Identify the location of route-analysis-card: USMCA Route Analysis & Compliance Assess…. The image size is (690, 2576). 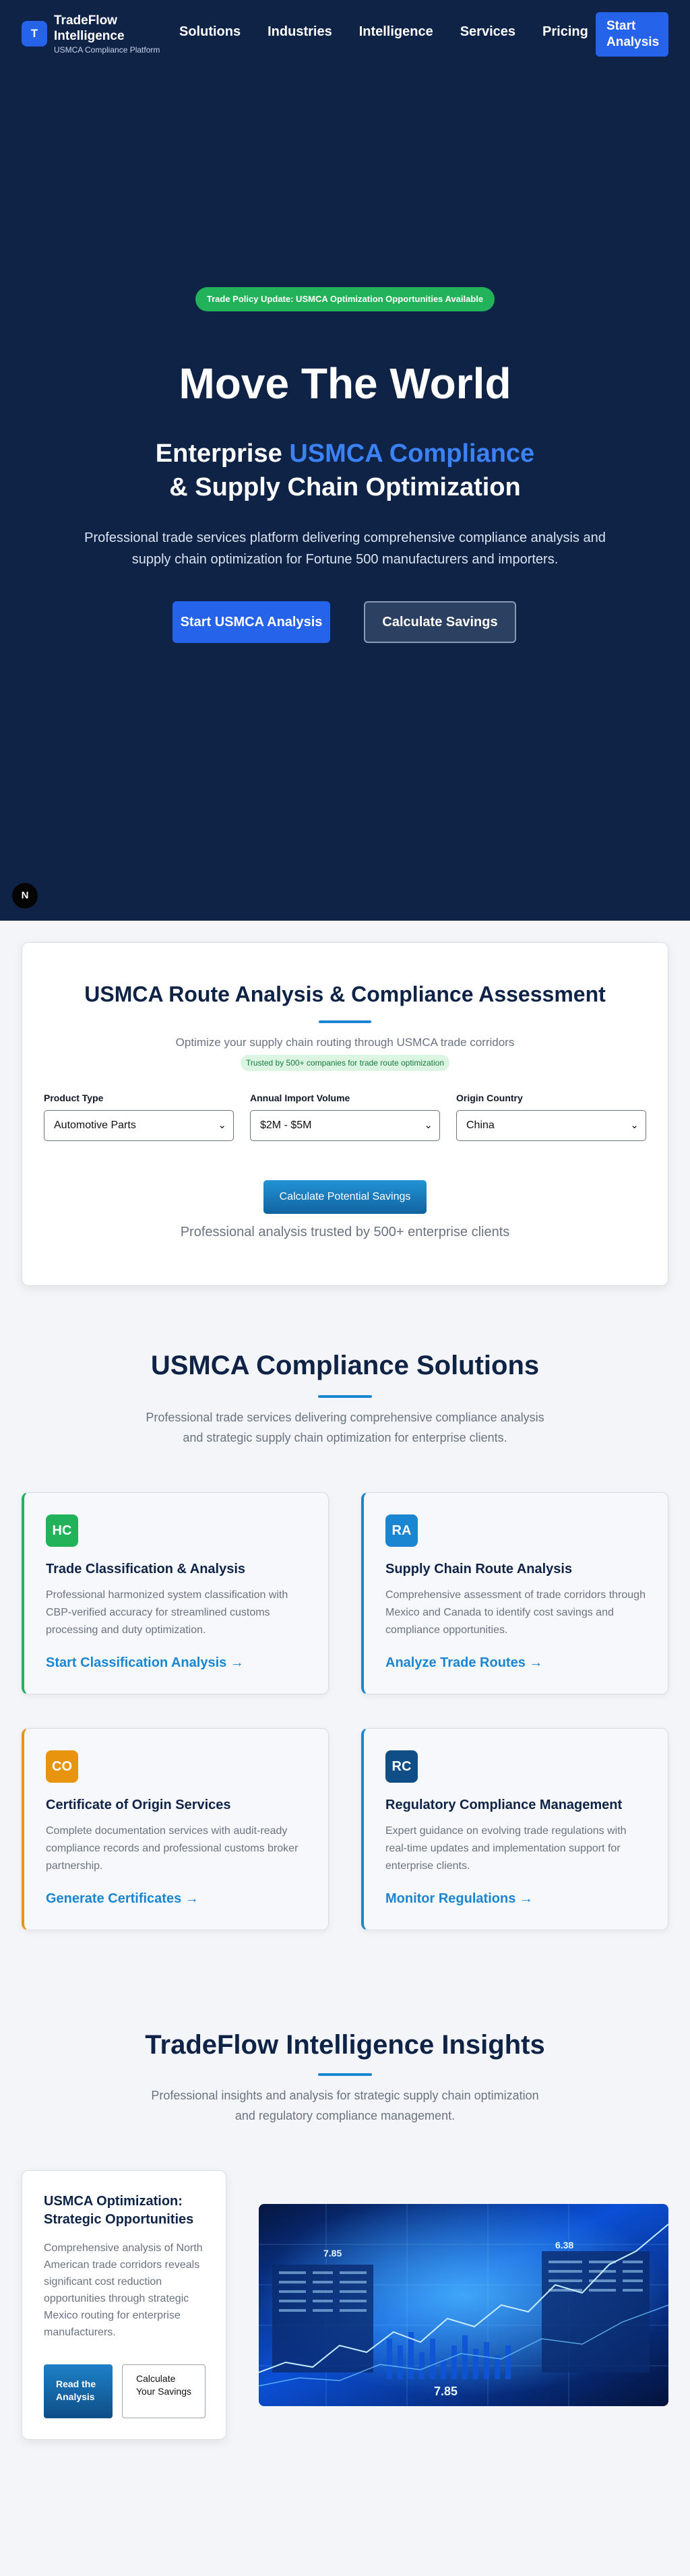
(345, 1114).